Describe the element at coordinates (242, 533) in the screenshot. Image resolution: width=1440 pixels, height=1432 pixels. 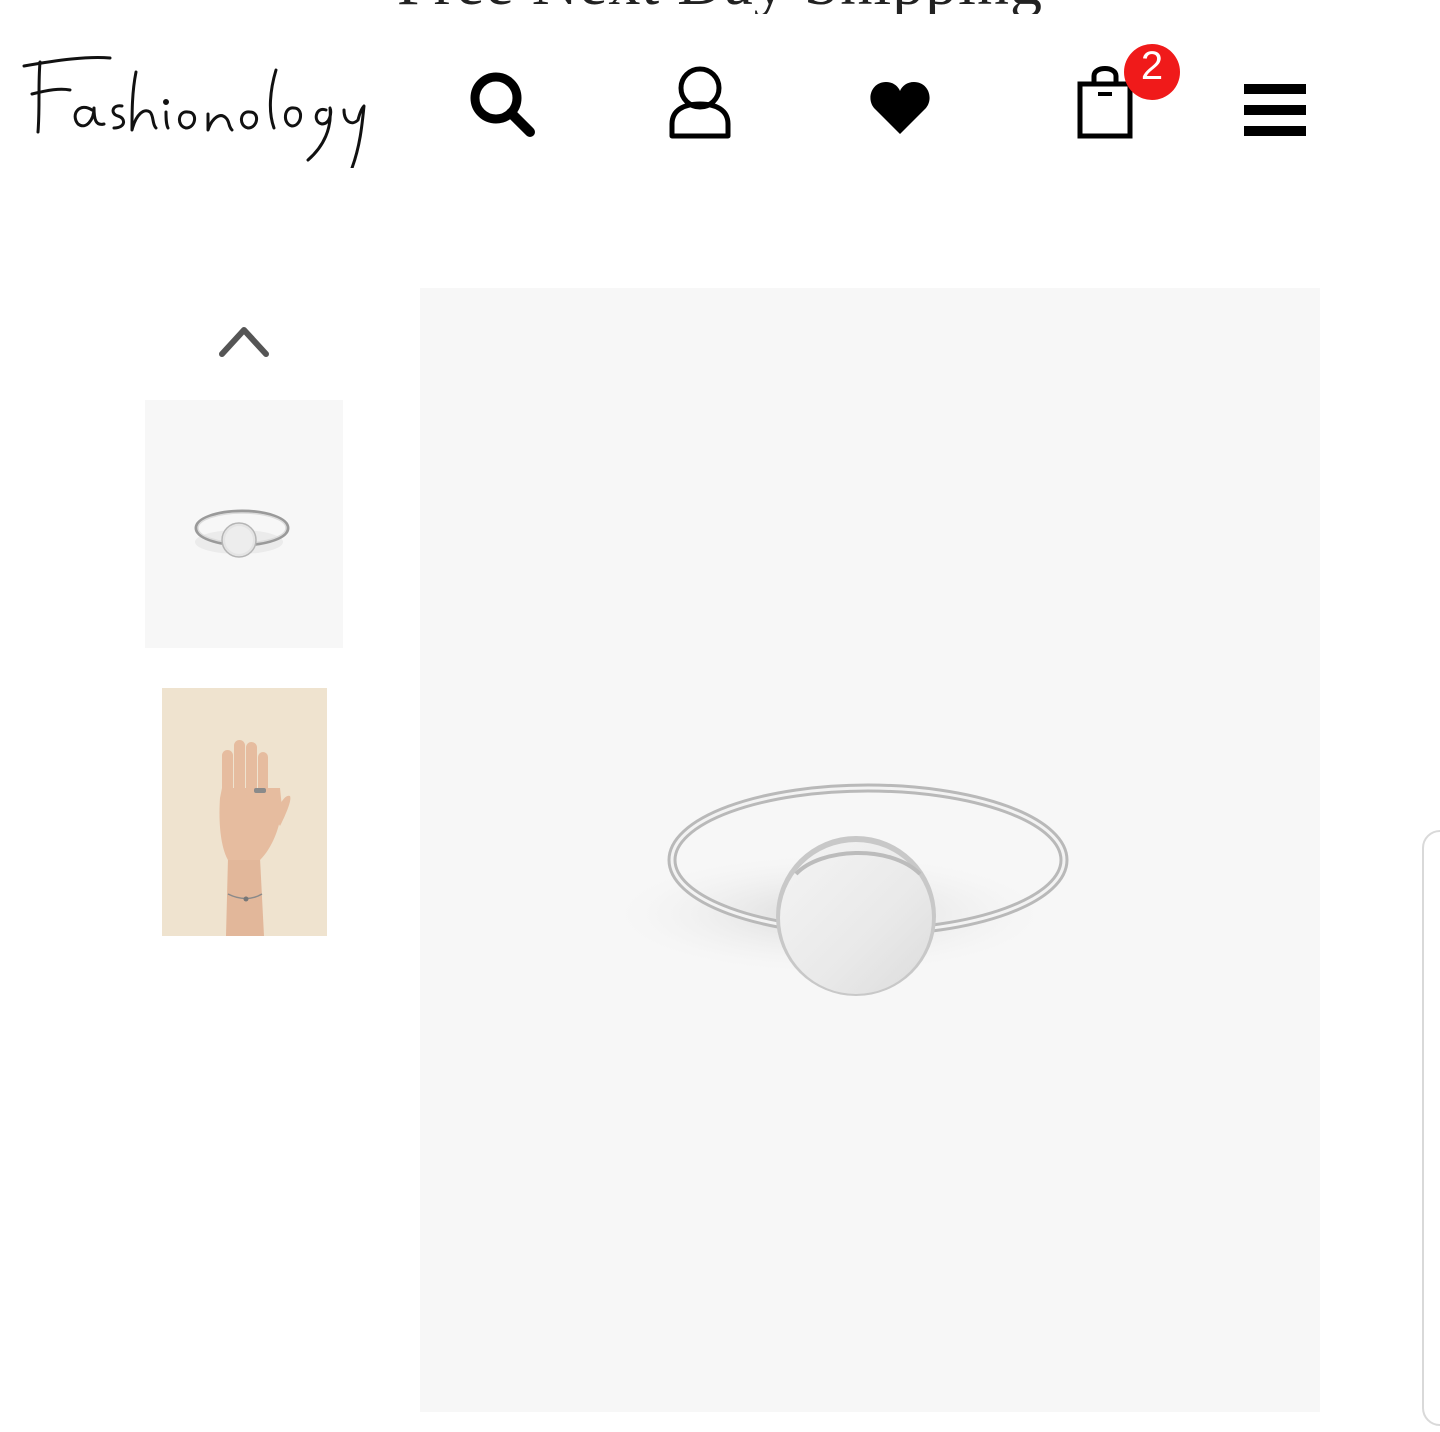
I see `ring-thumb-image` at that location.